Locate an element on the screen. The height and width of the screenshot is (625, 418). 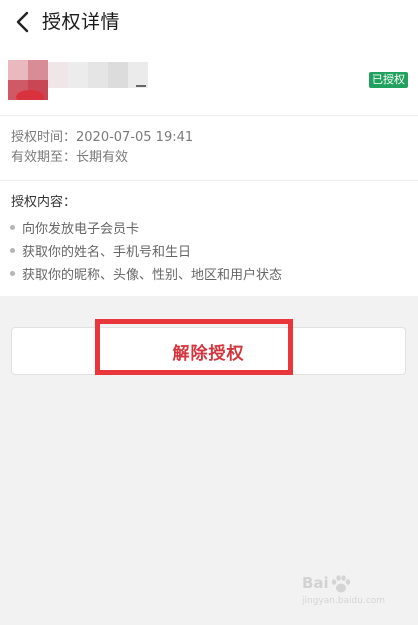
app-name-blurred is located at coordinates (98, 75).